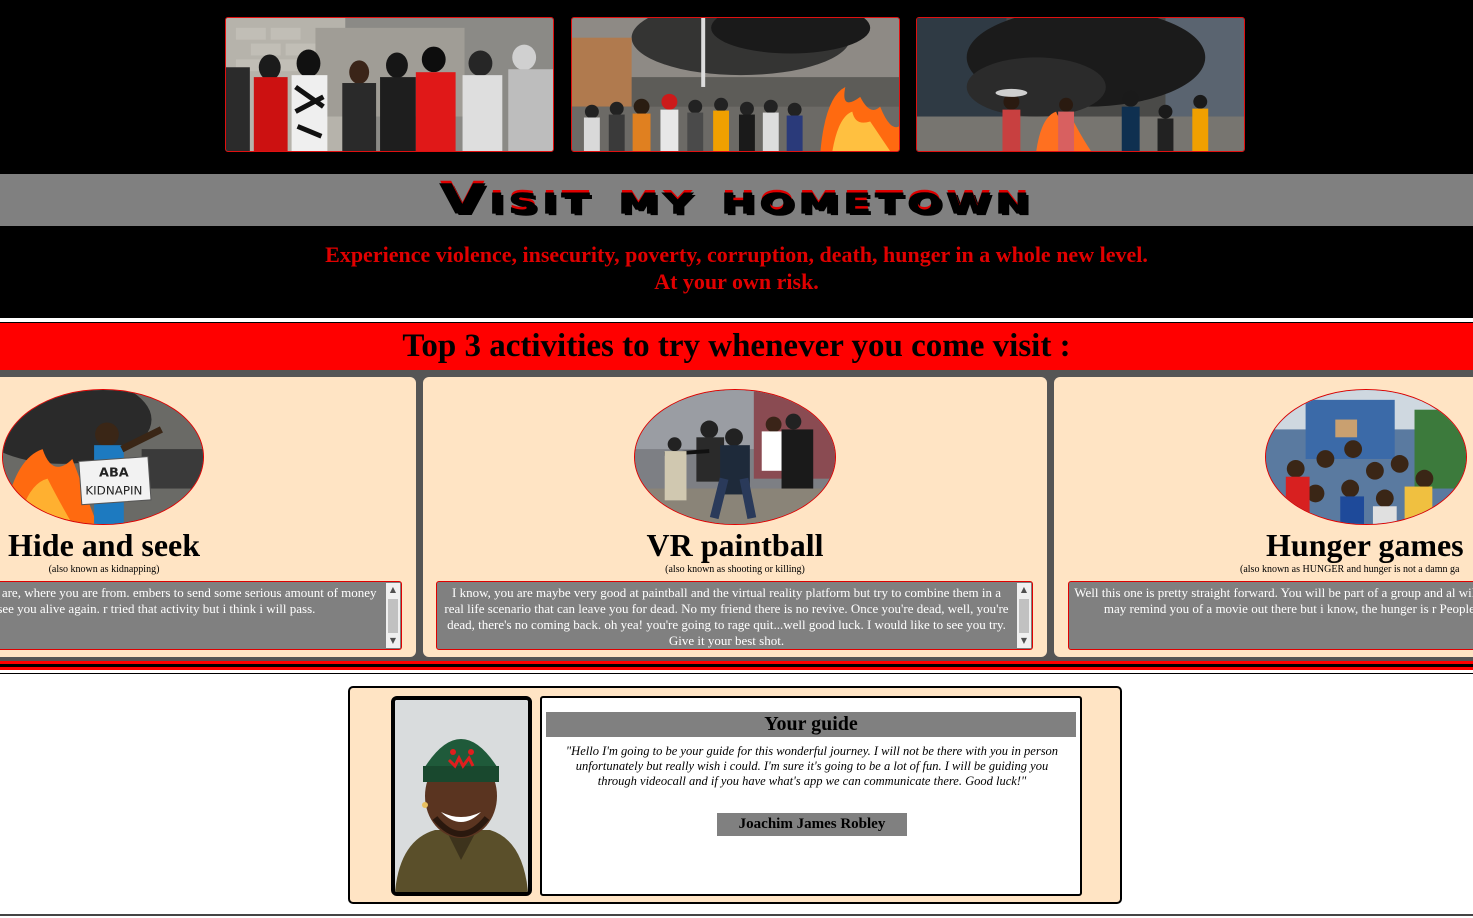 Image resolution: width=1473 pixels, height=918 pixels. I want to click on activity-title: Hunger games, so click(1365, 545).